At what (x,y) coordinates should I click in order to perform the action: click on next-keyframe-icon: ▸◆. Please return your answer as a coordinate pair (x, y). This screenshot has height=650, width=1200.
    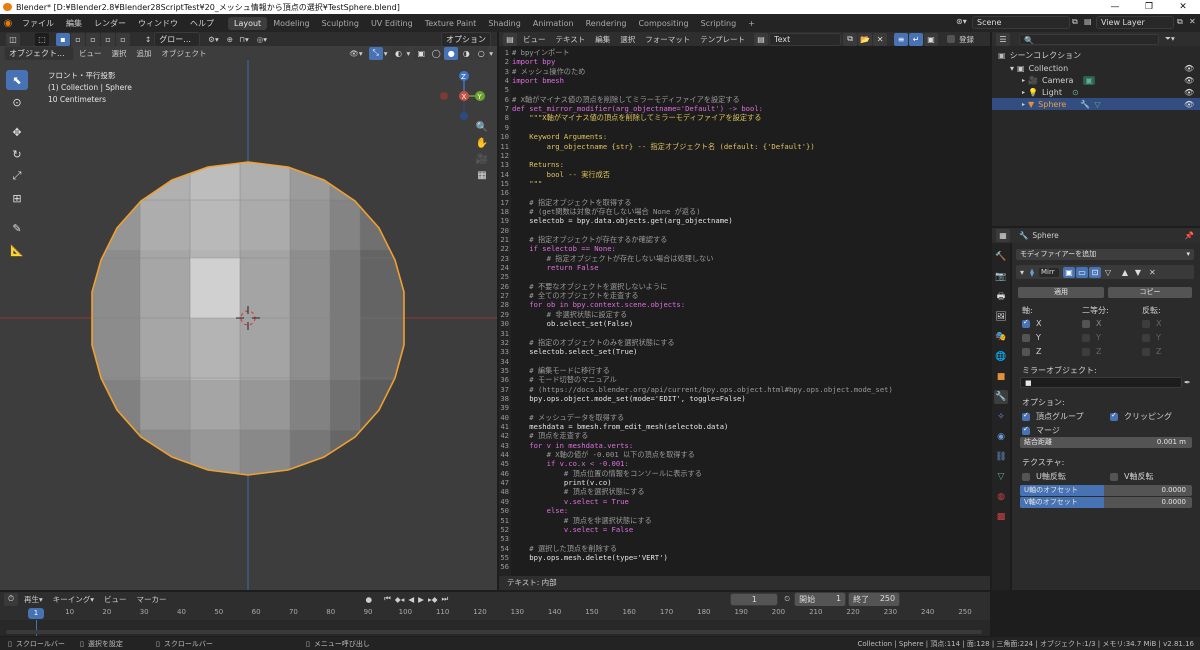
    Looking at the image, I should click on (433, 599).